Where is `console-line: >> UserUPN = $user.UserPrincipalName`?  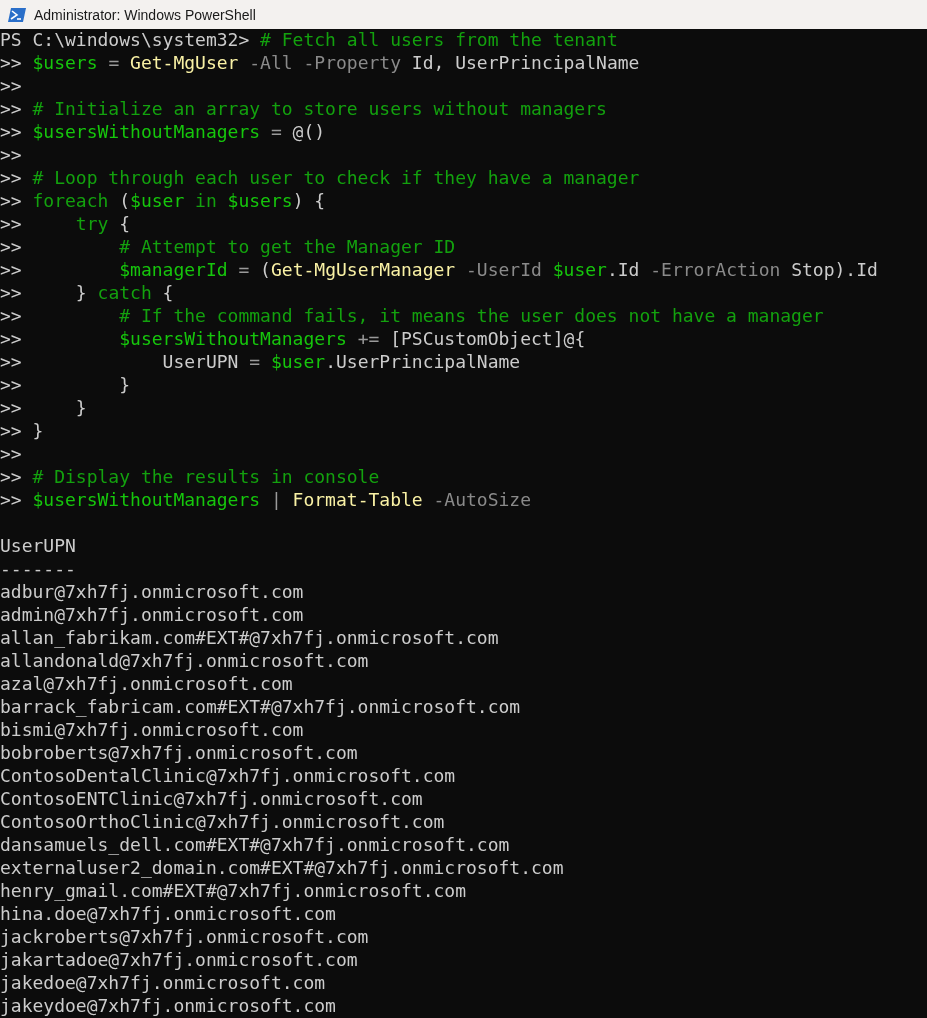 console-line: >> UserUPN = $user.UserPrincipalName is located at coordinates (260, 362).